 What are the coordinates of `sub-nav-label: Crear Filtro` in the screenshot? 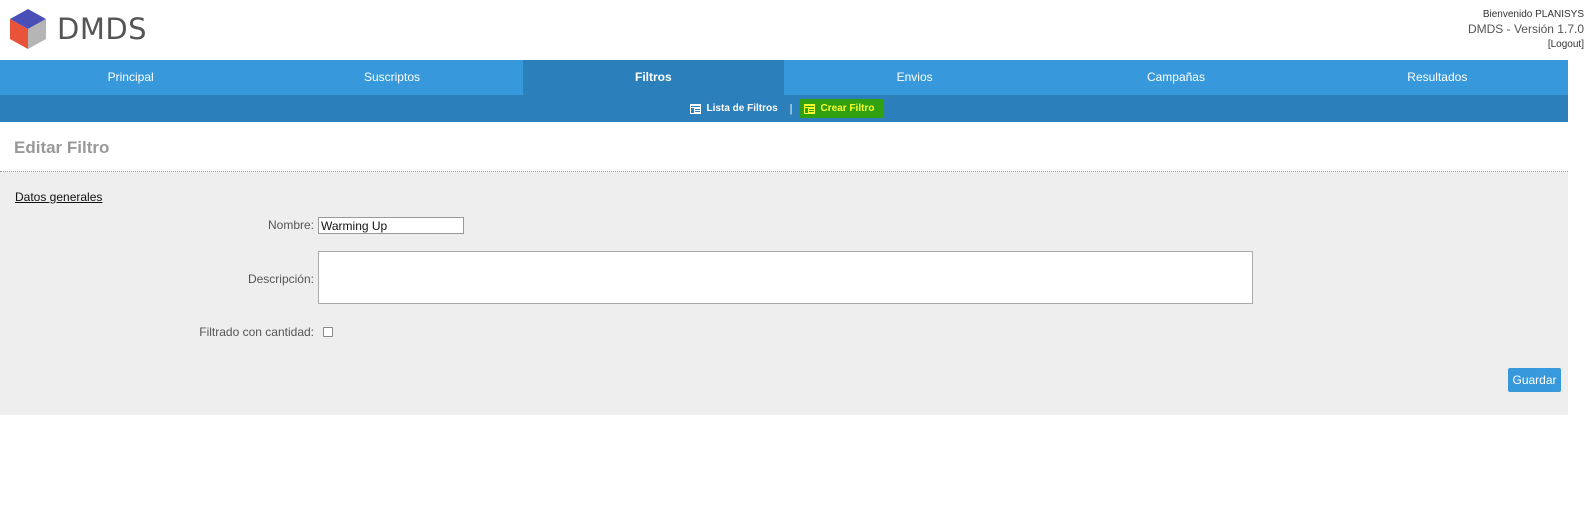 It's located at (847, 108).